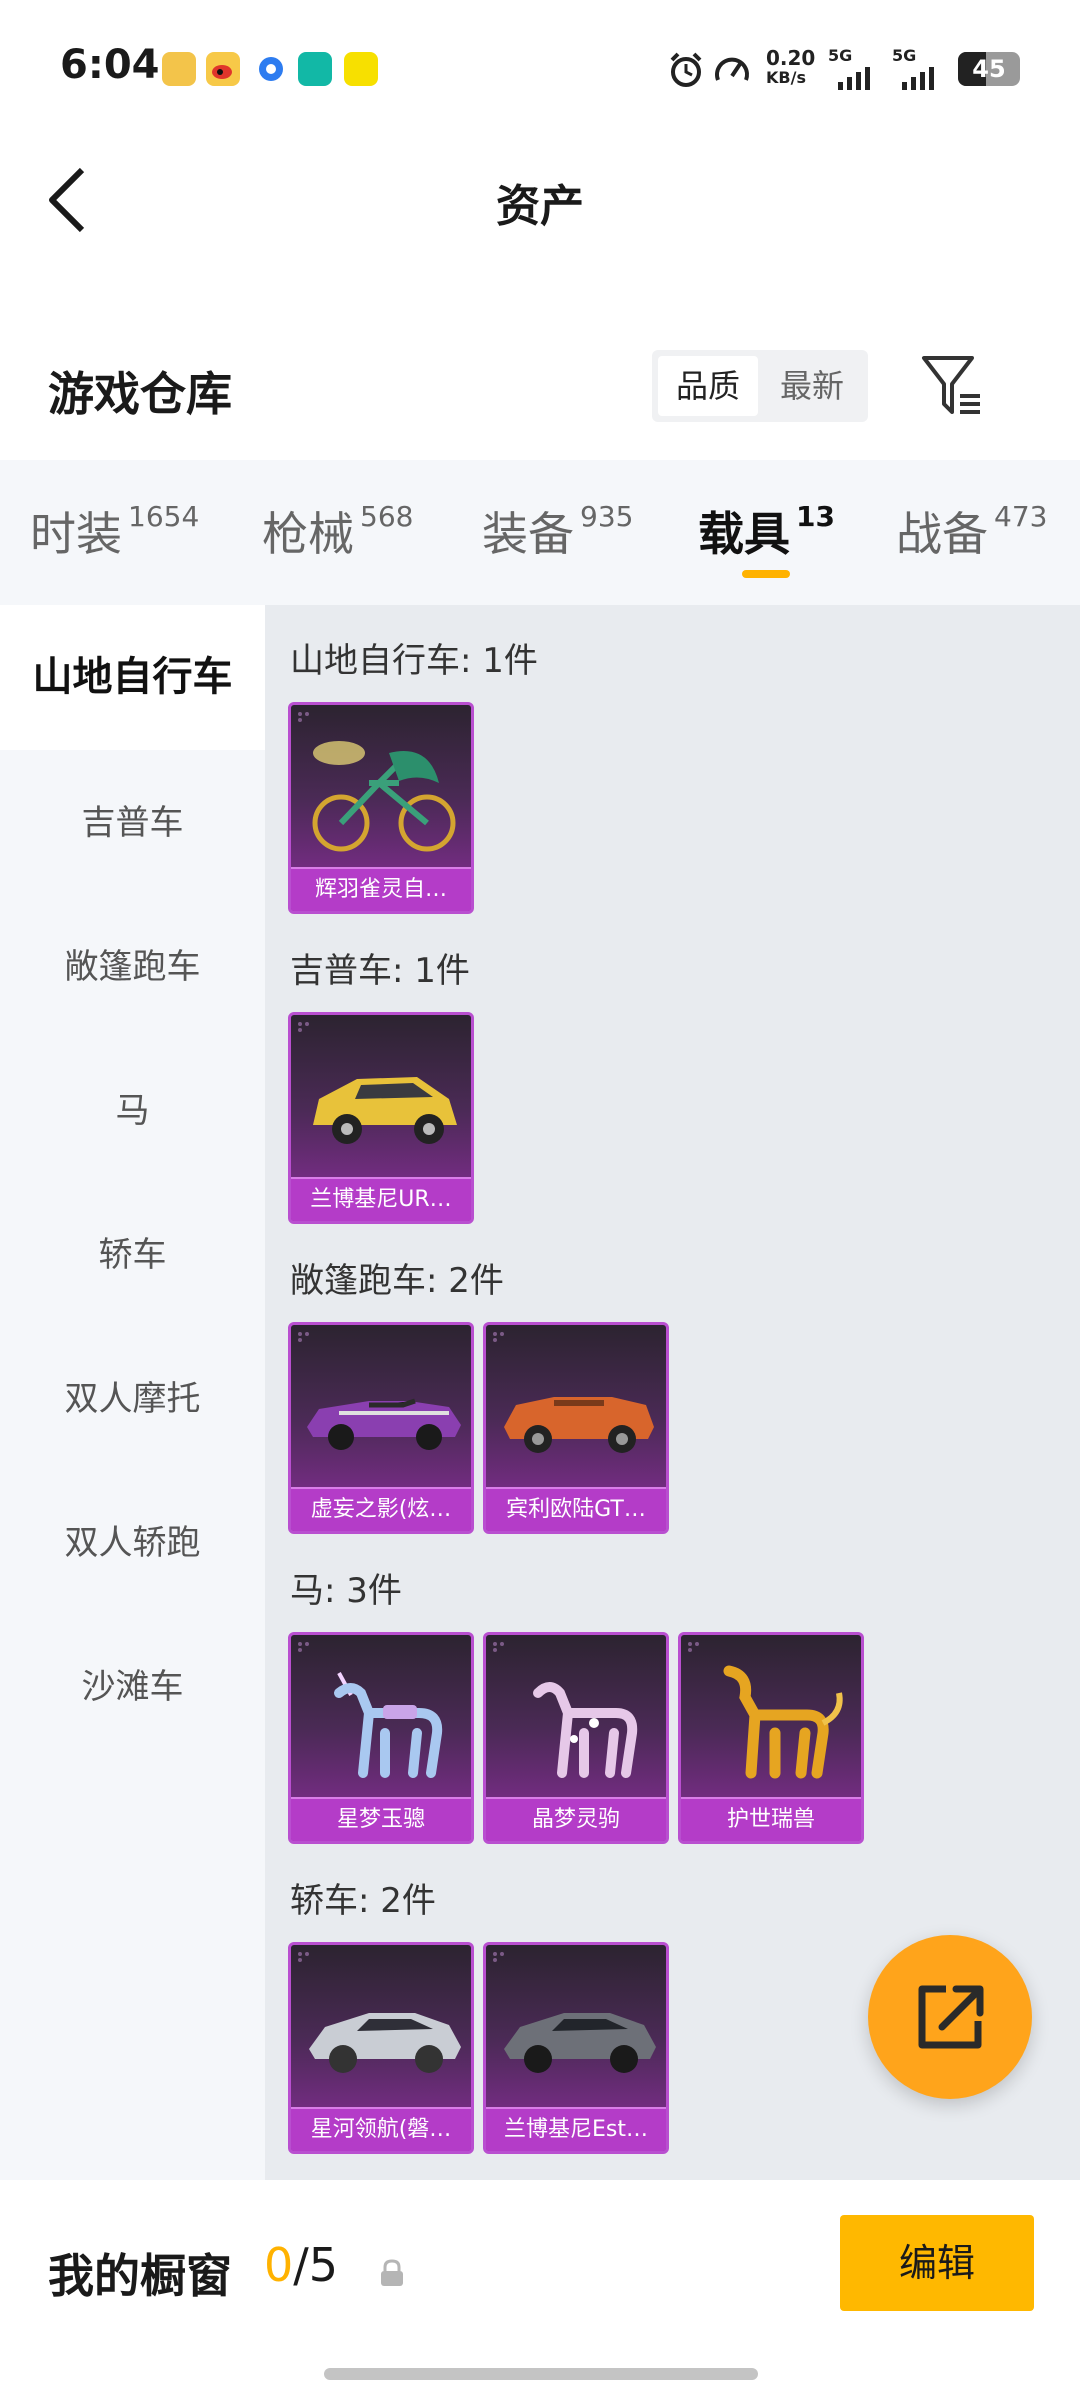 The image size is (1080, 2400). What do you see at coordinates (271, 69) in the screenshot?
I see `browser-icon` at bounding box center [271, 69].